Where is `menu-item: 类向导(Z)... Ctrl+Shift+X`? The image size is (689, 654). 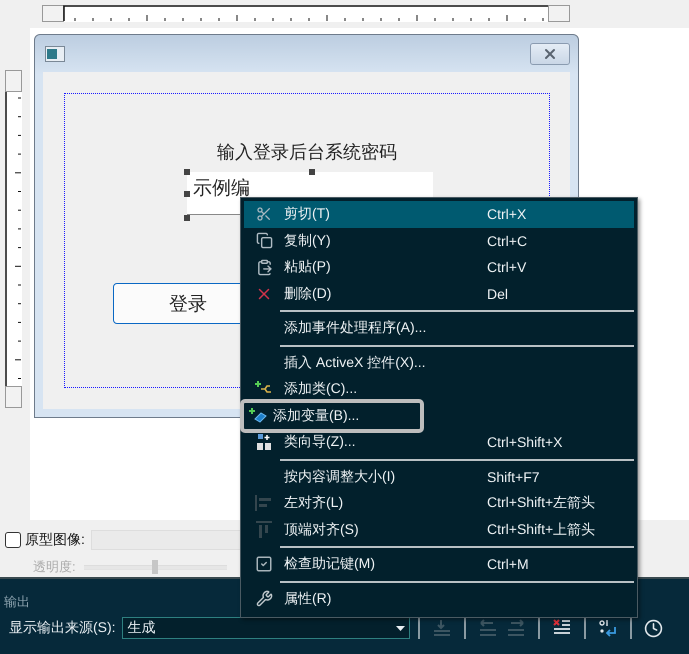 menu-item: 类向导(Z)... Ctrl+Shift+X is located at coordinates (439, 442).